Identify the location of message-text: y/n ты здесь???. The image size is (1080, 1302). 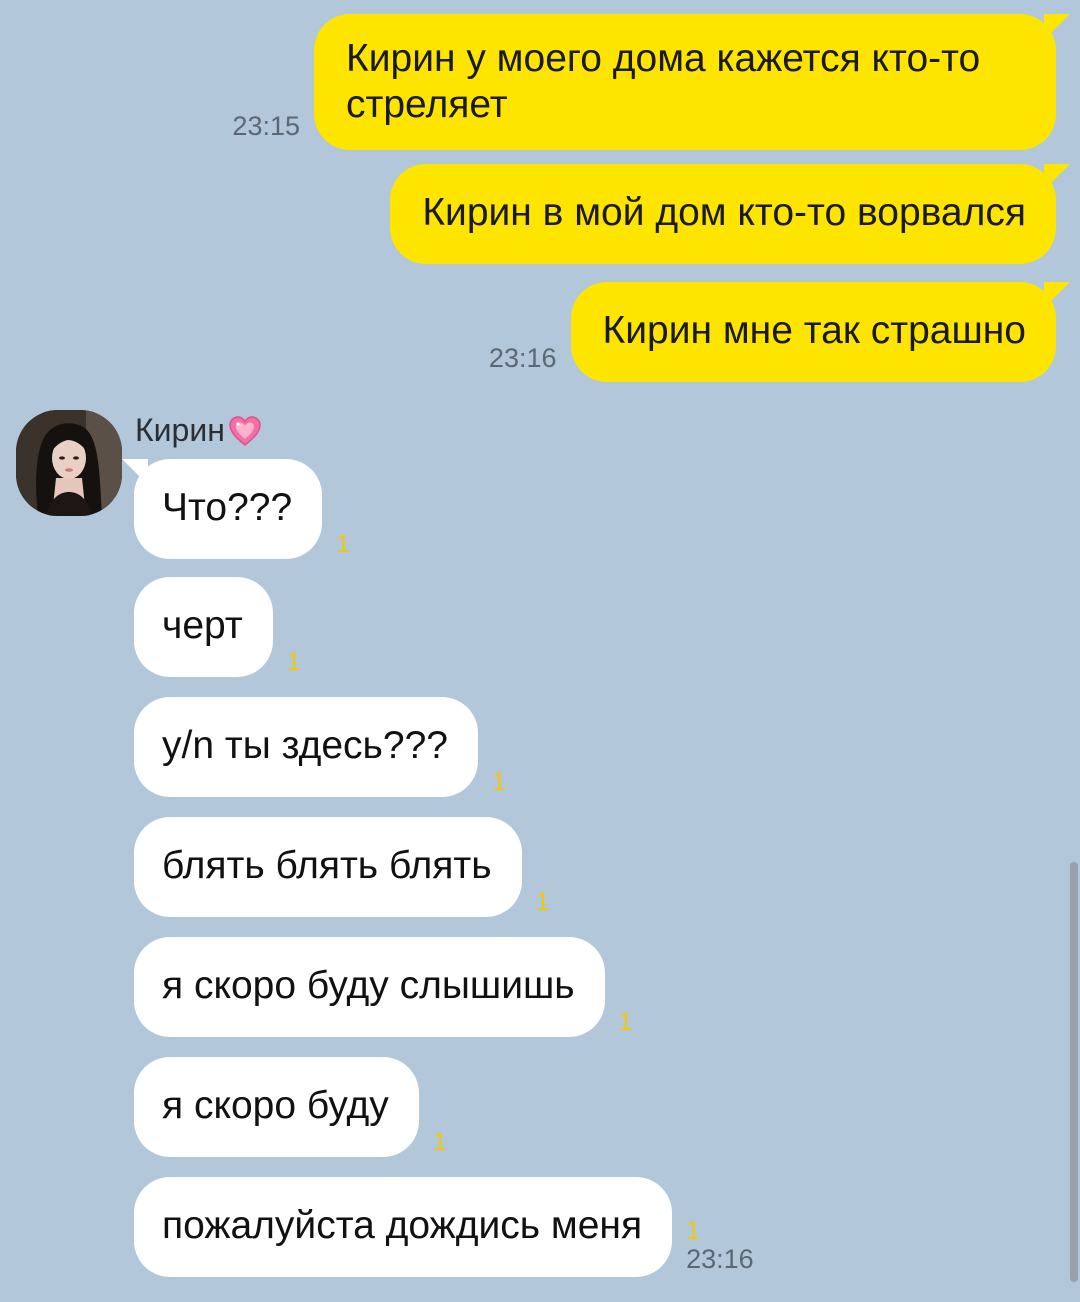
(305, 745).